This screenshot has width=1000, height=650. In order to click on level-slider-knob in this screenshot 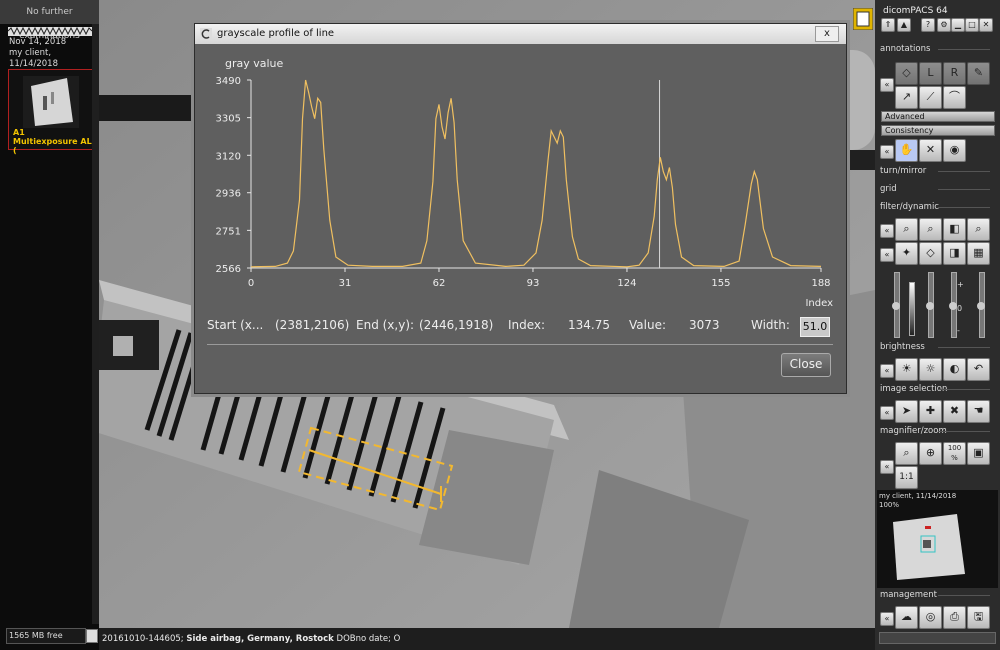, I will do `click(930, 306)`.